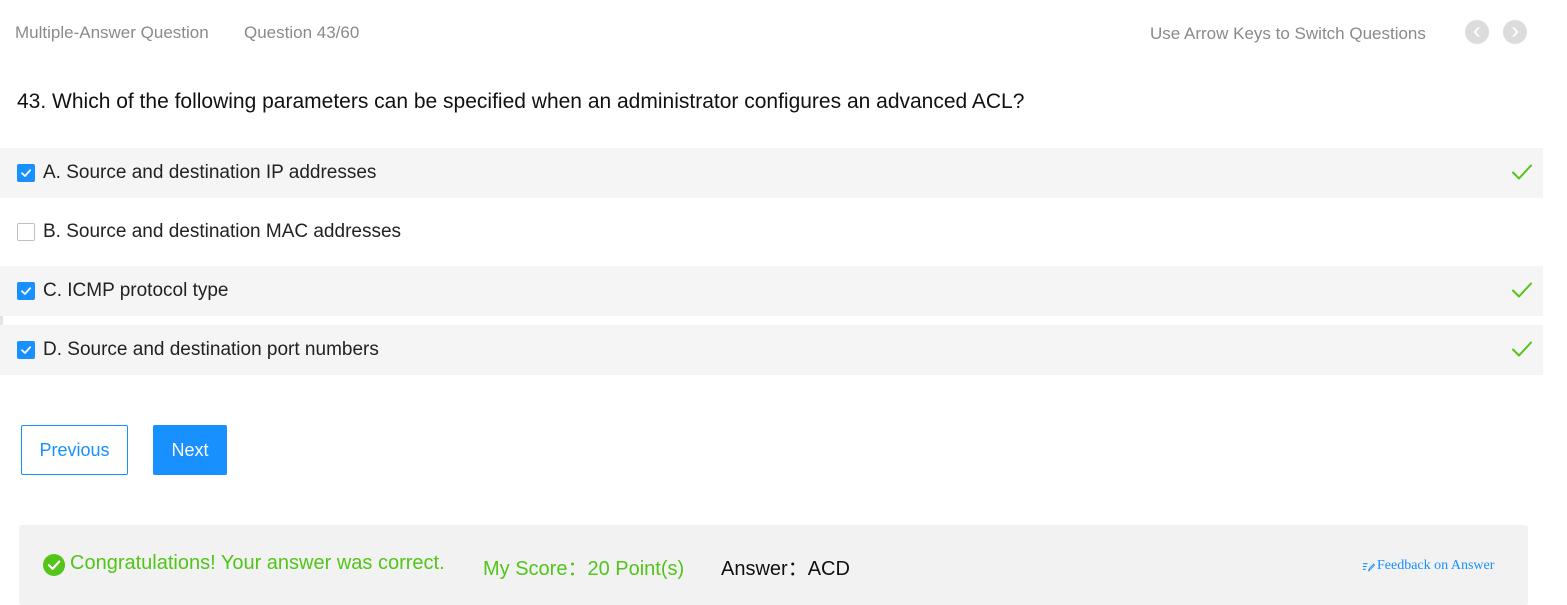 The width and height of the screenshot is (1567, 605). I want to click on nav-hint: Use Arrow Keys to Switch Questions, so click(1288, 33).